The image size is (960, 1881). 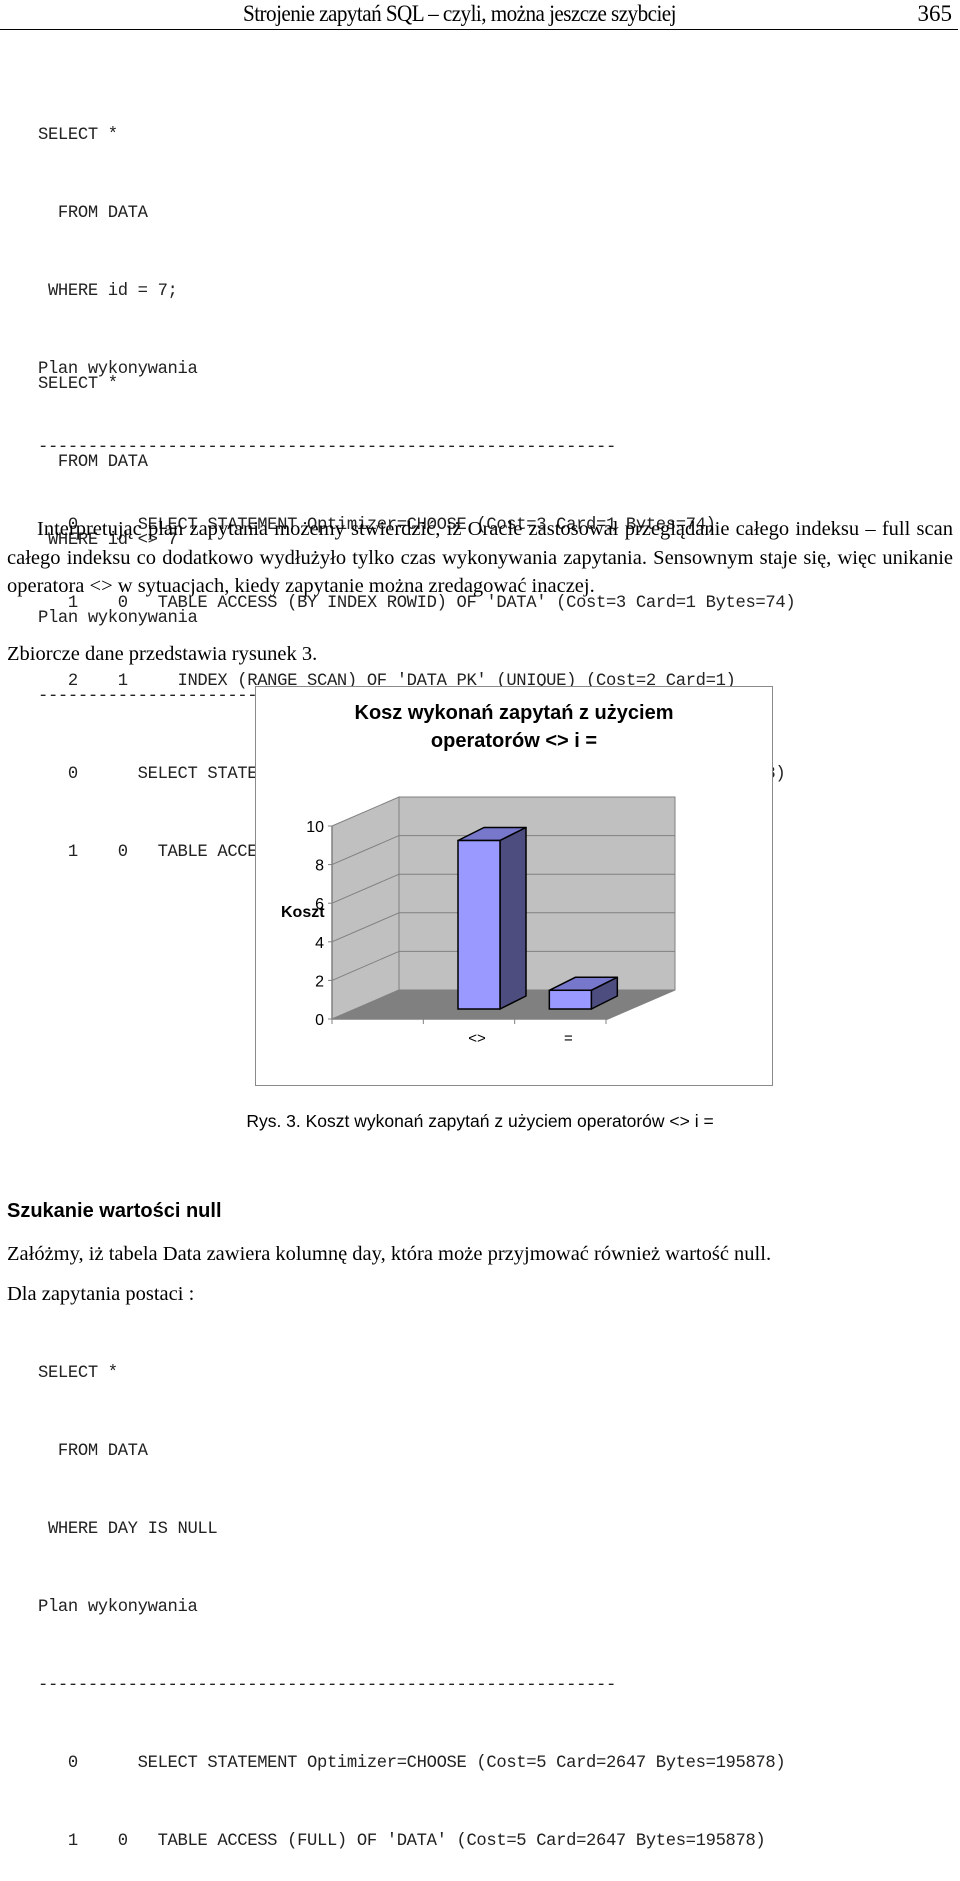 I want to click on y-tick-label: 10, so click(x=315, y=827).